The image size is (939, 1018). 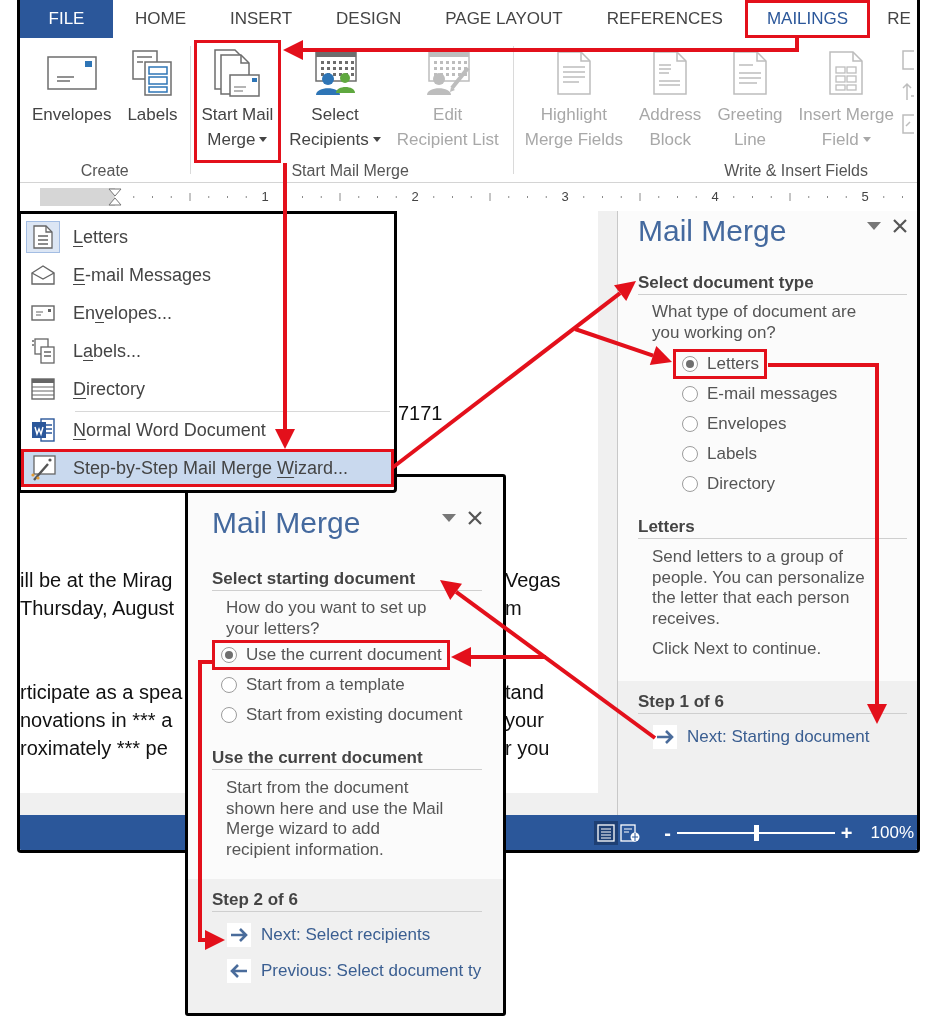 What do you see at coordinates (761, 737) in the screenshot?
I see `wizard-link: Next: Starting document` at bounding box center [761, 737].